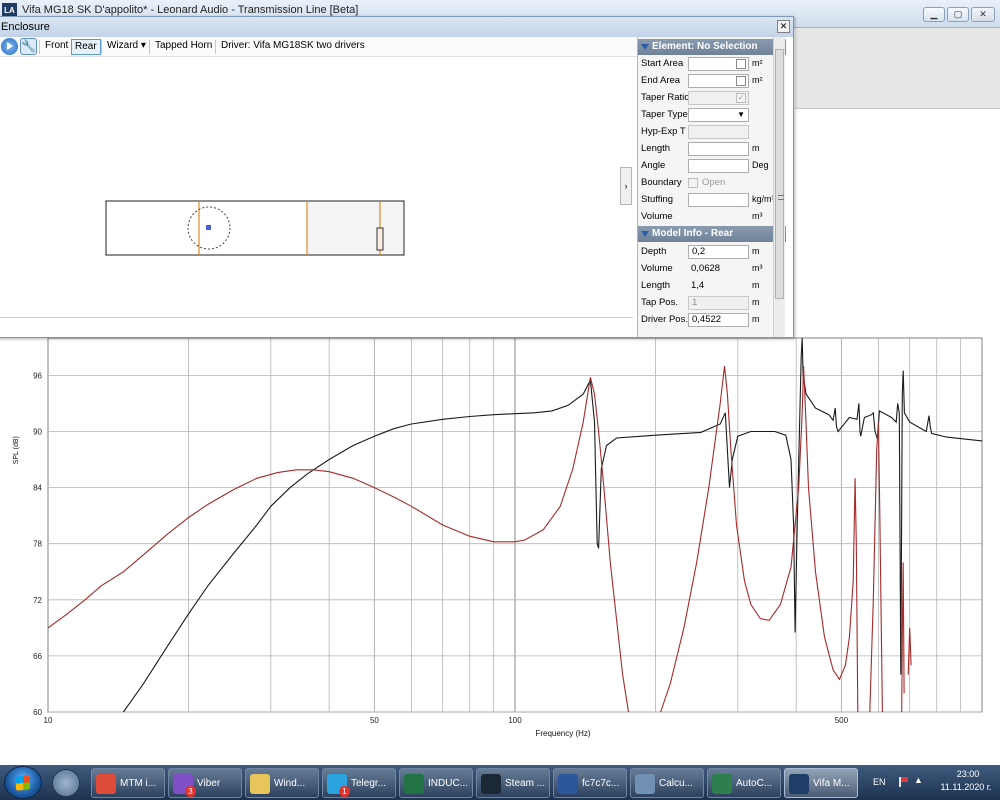 The image size is (1000, 800). Describe the element at coordinates (783, 26) in the screenshot. I see `enclosure-close-button: ✕` at that location.